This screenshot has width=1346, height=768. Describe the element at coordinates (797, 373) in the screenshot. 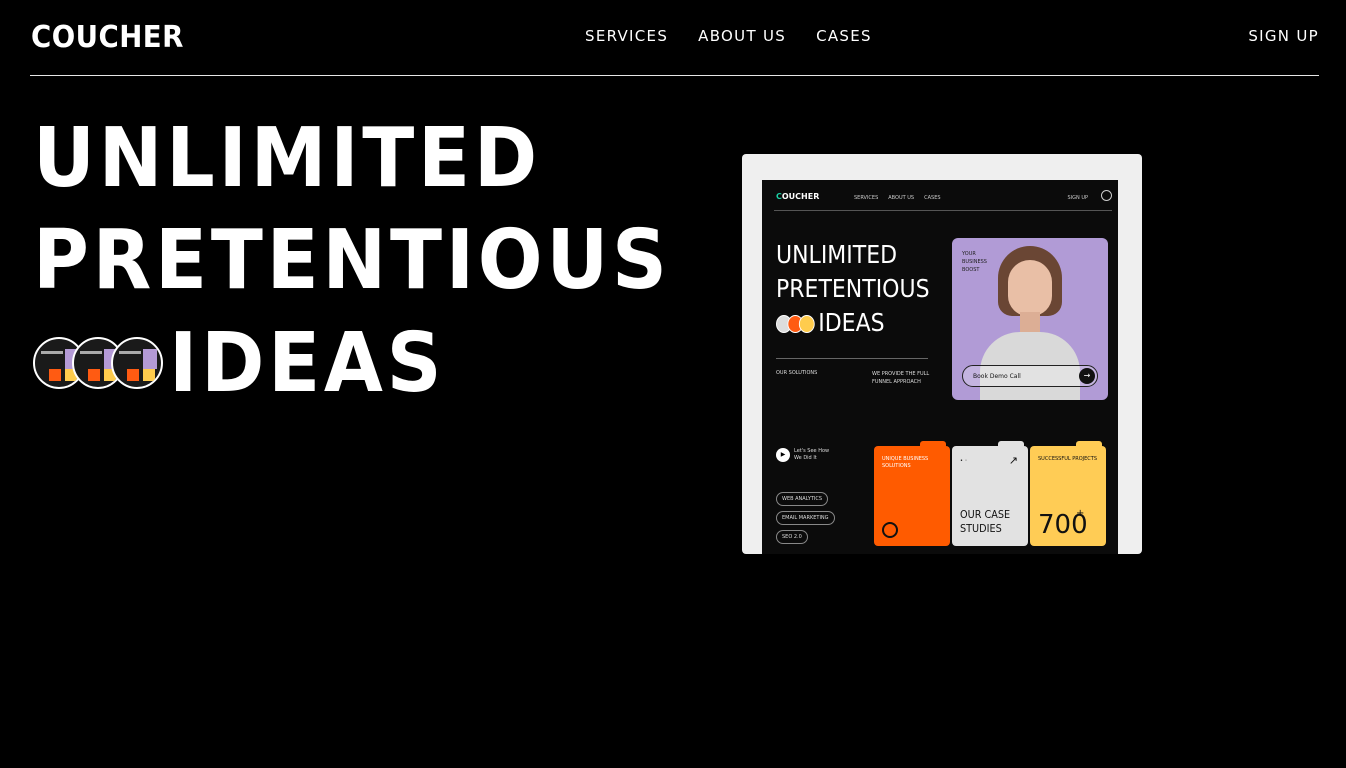

I see `preview-our-solutions: OUR SOLUTIONS` at that location.